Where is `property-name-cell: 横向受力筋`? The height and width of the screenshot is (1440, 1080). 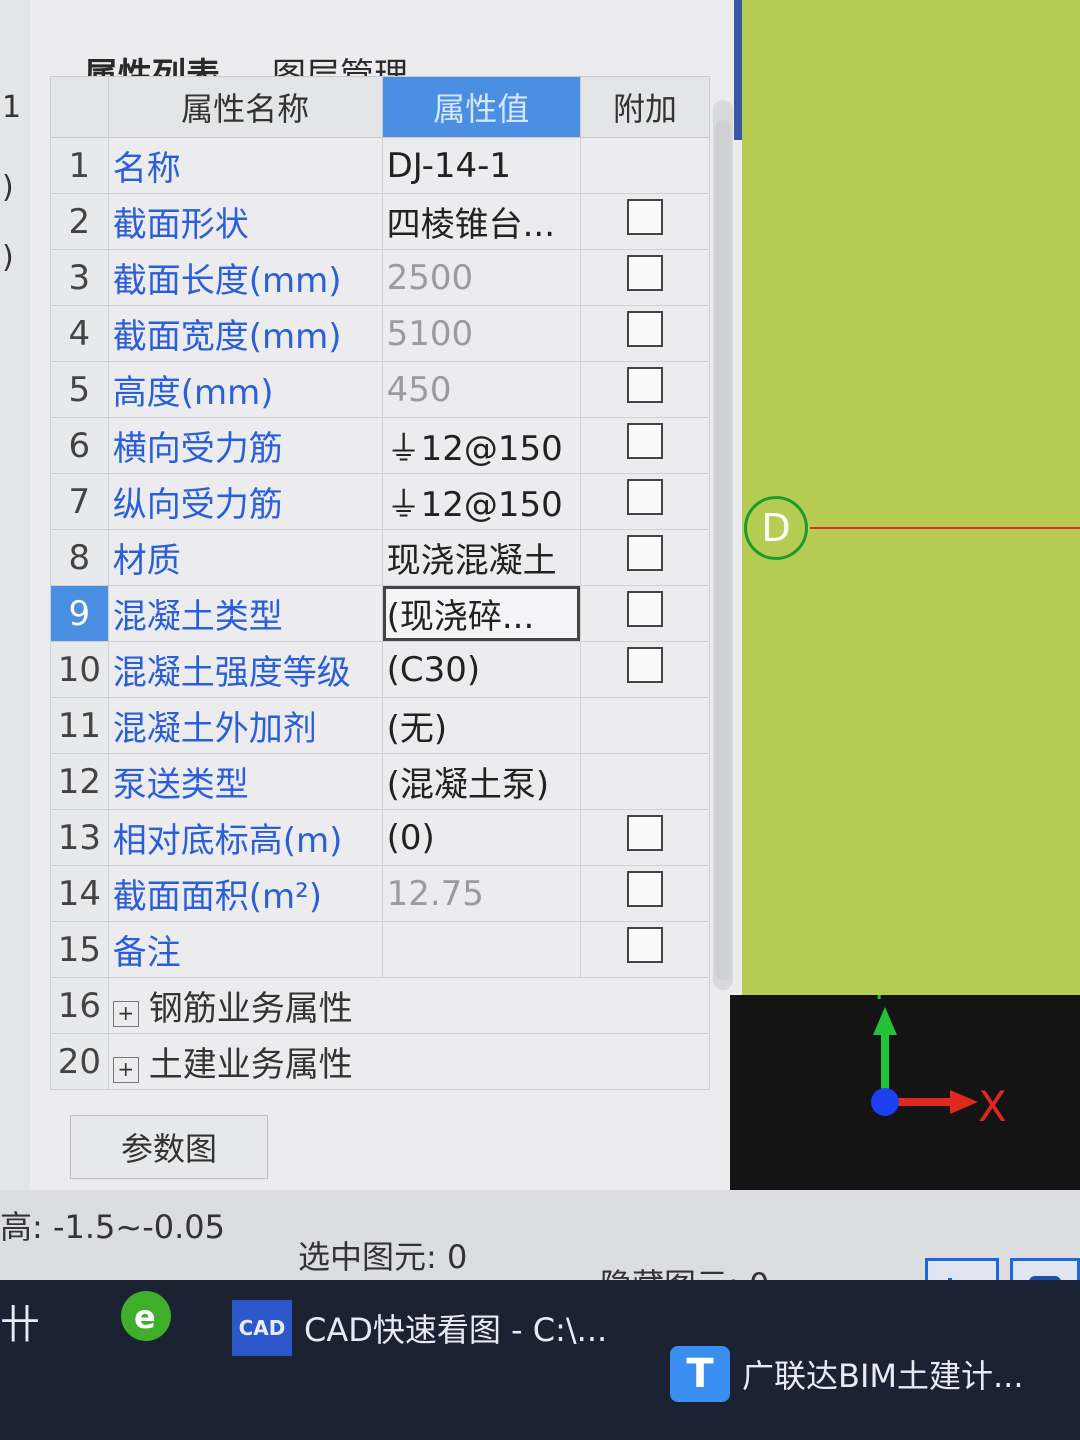
property-name-cell: 横向受力筋 is located at coordinates (245, 445).